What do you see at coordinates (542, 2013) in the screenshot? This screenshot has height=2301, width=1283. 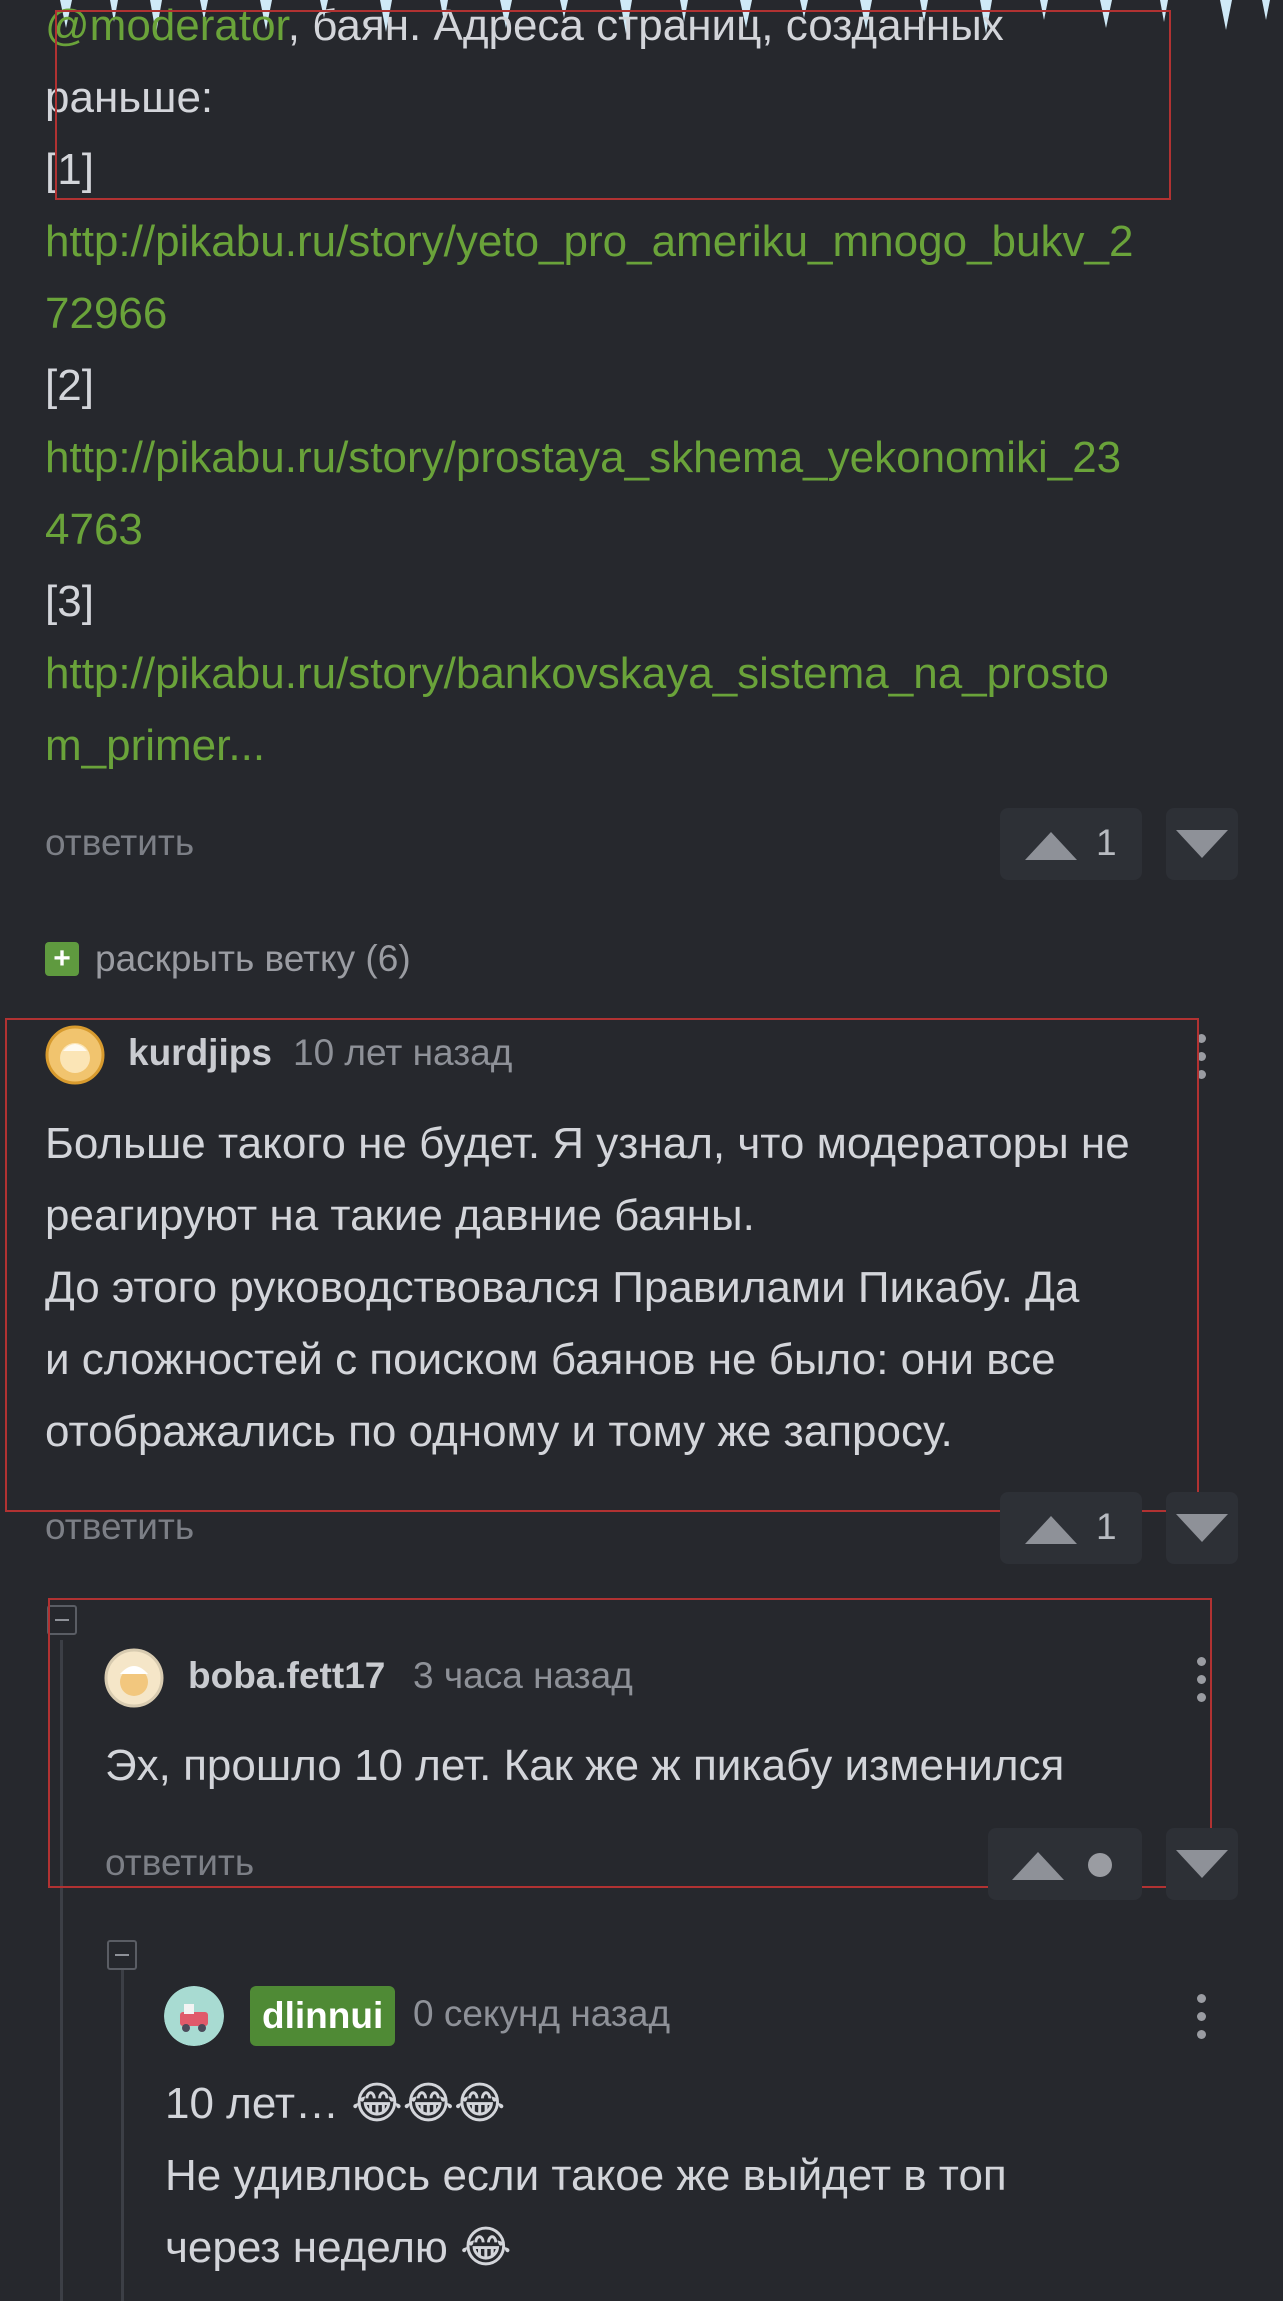 I see `comment-time: 0 секунд назад` at bounding box center [542, 2013].